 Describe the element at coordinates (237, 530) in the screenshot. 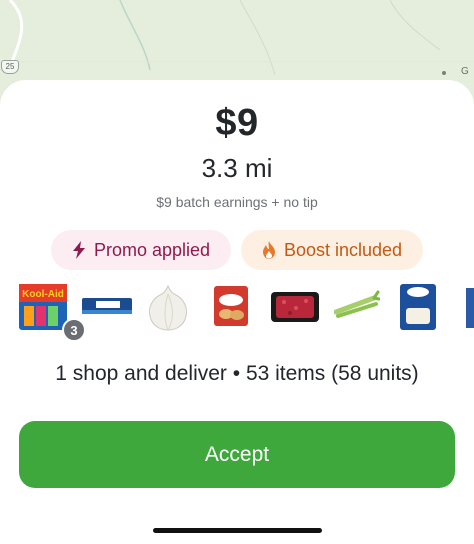

I see `home-indicator` at that location.